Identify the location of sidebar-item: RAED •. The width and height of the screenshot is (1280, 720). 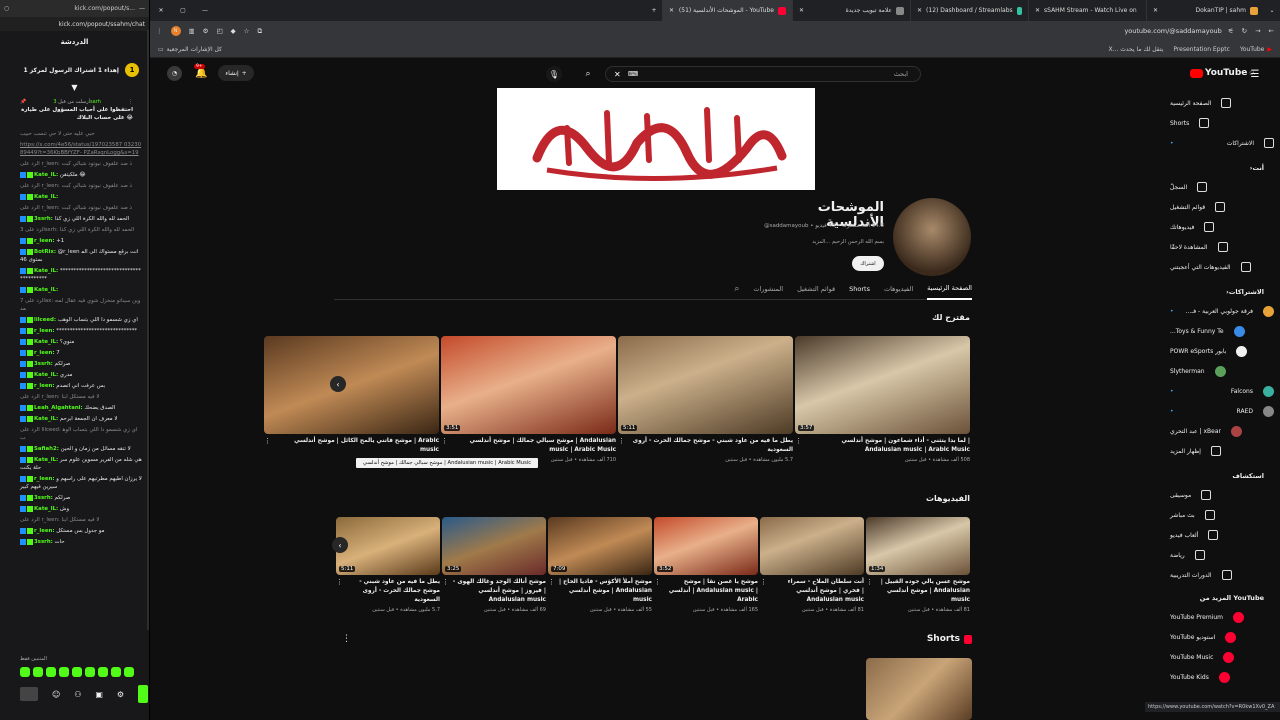
(1222, 411).